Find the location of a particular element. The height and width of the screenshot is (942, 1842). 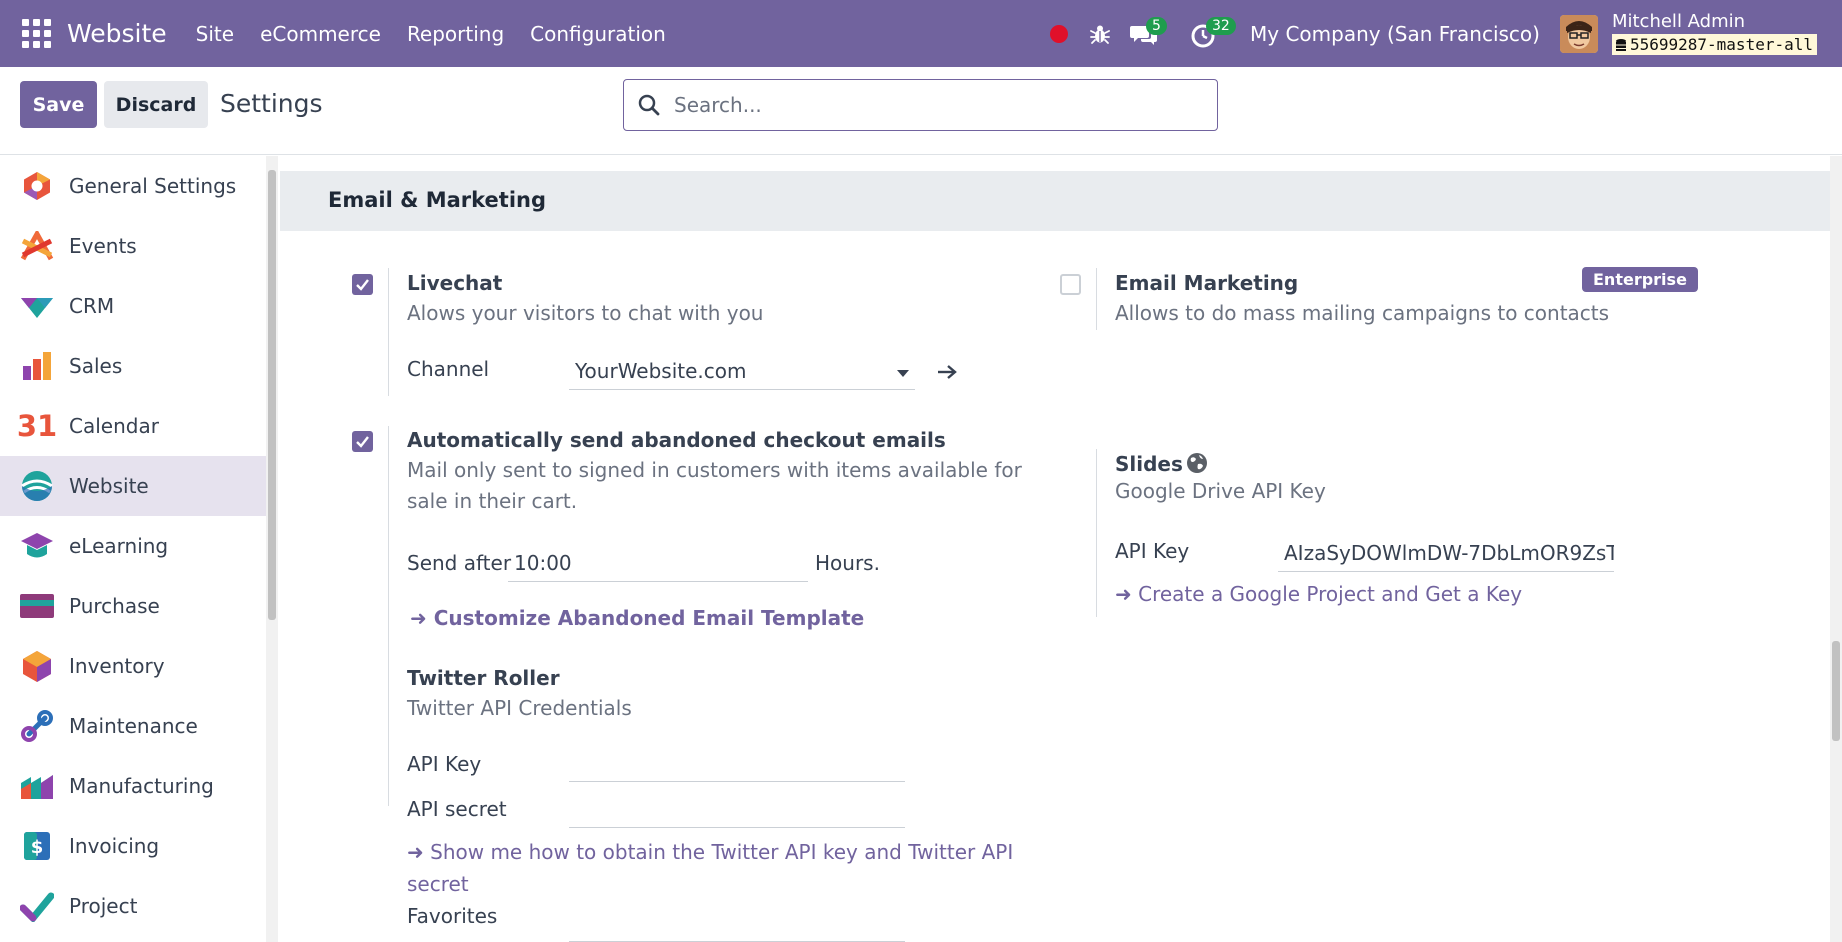

search-input is located at coordinates (934, 105).